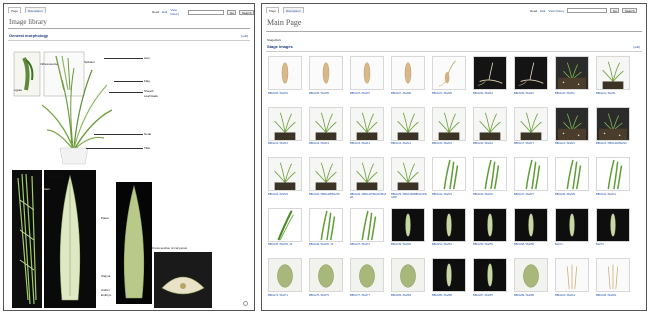 Image resolution: width=650 pixels, height=314 pixels. What do you see at coordinates (450, 143) in the screenshot?
I see `stage-caption-link: BBCH15 / BoZ15` at bounding box center [450, 143].